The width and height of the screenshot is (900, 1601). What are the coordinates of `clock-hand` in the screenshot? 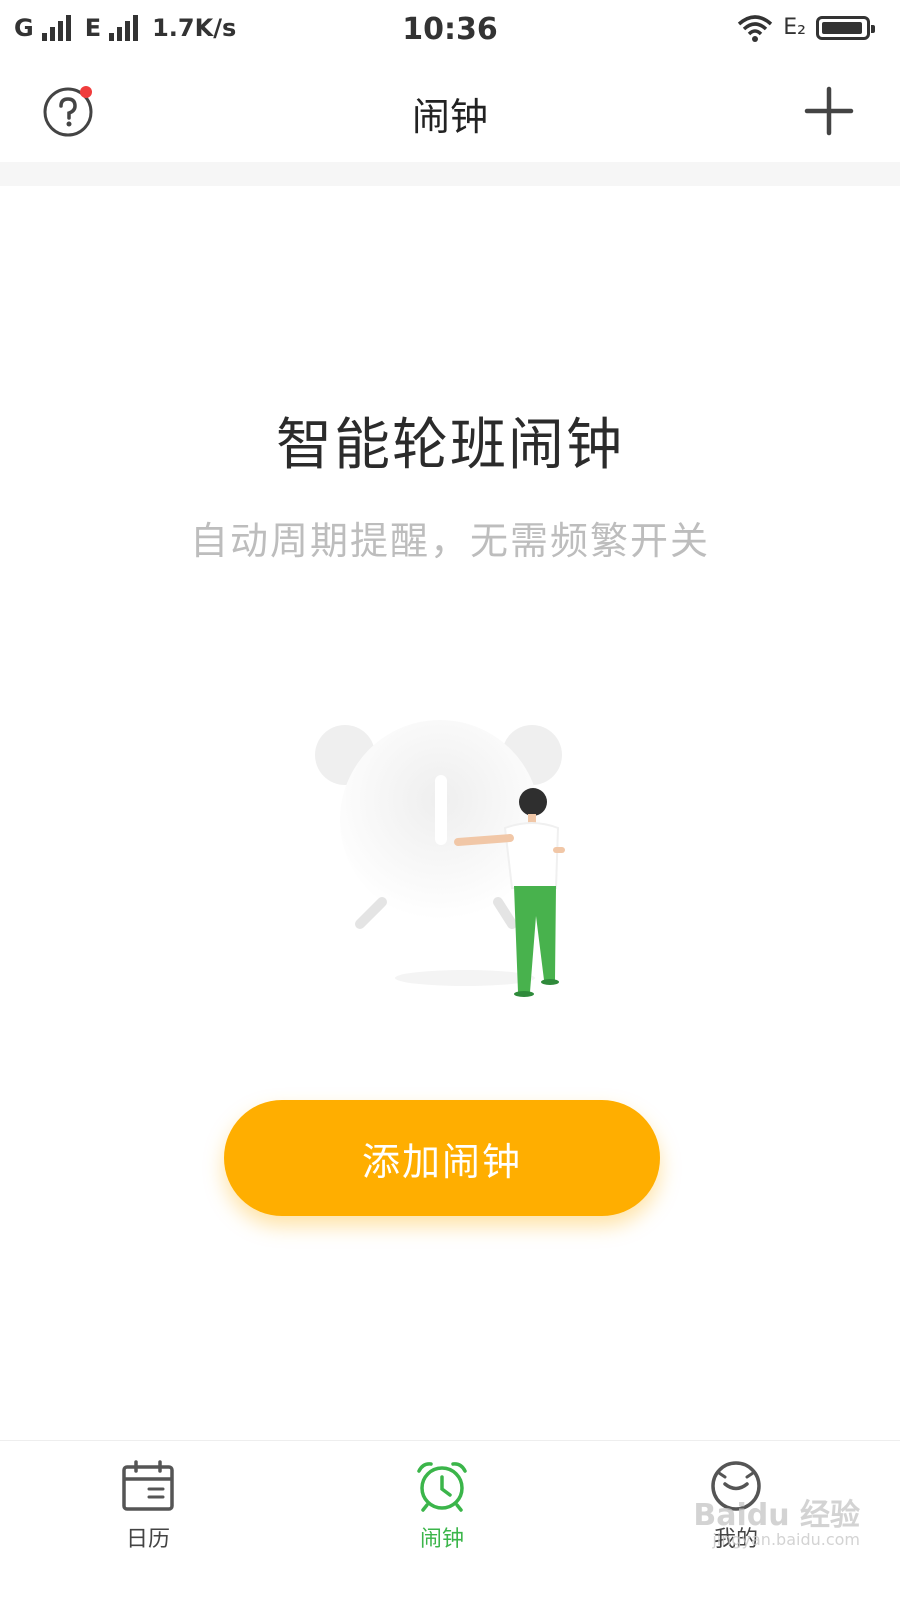 It's located at (441, 810).